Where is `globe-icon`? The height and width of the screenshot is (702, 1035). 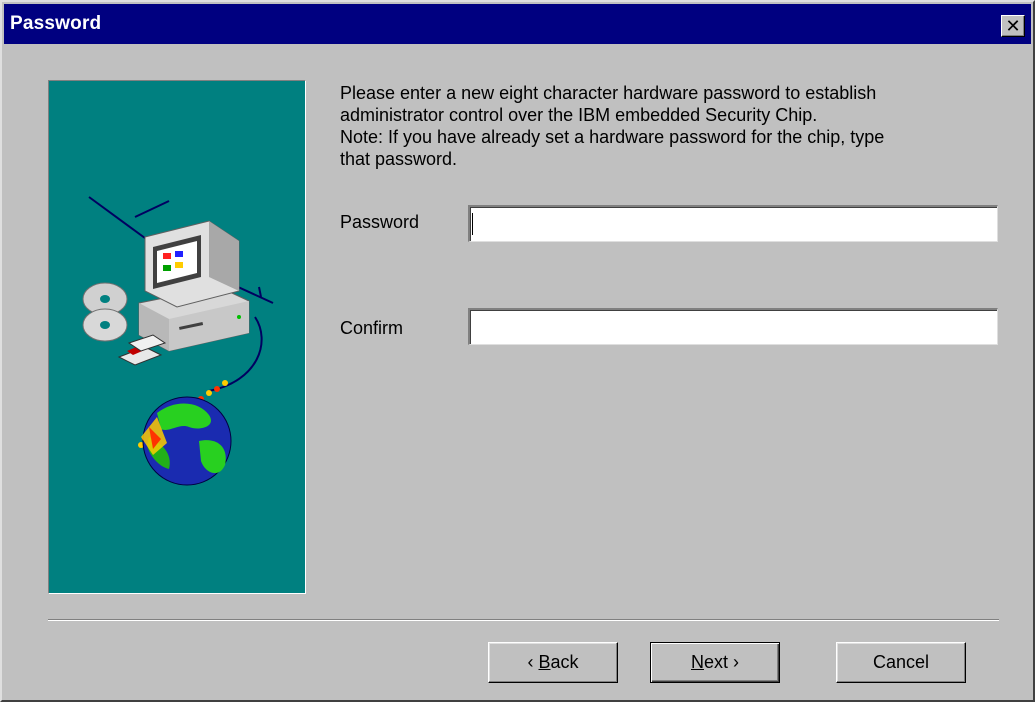 globe-icon is located at coordinates (186, 441).